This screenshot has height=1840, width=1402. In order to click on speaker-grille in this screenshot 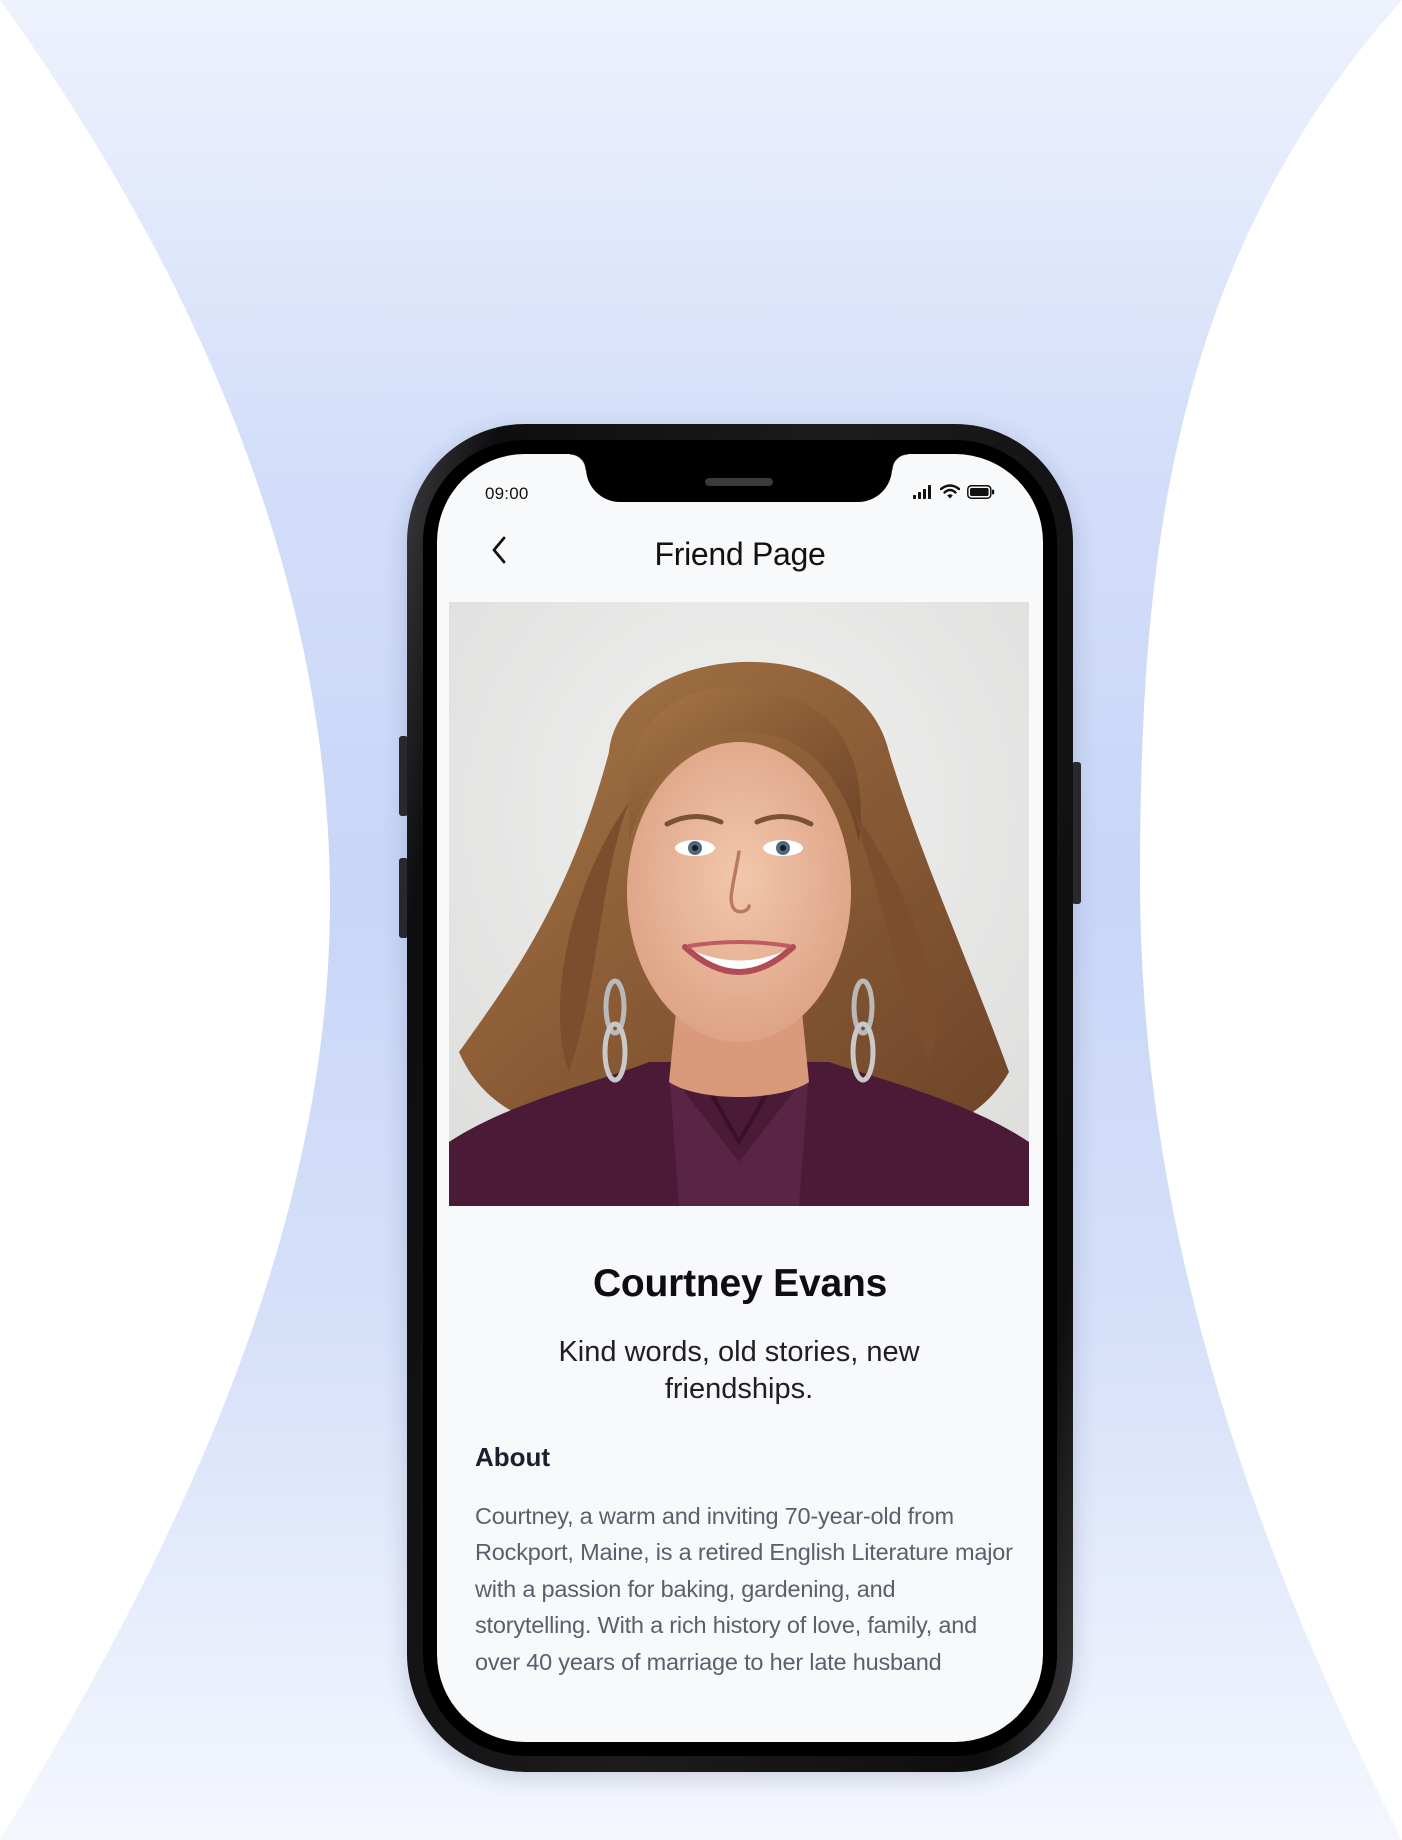, I will do `click(739, 482)`.